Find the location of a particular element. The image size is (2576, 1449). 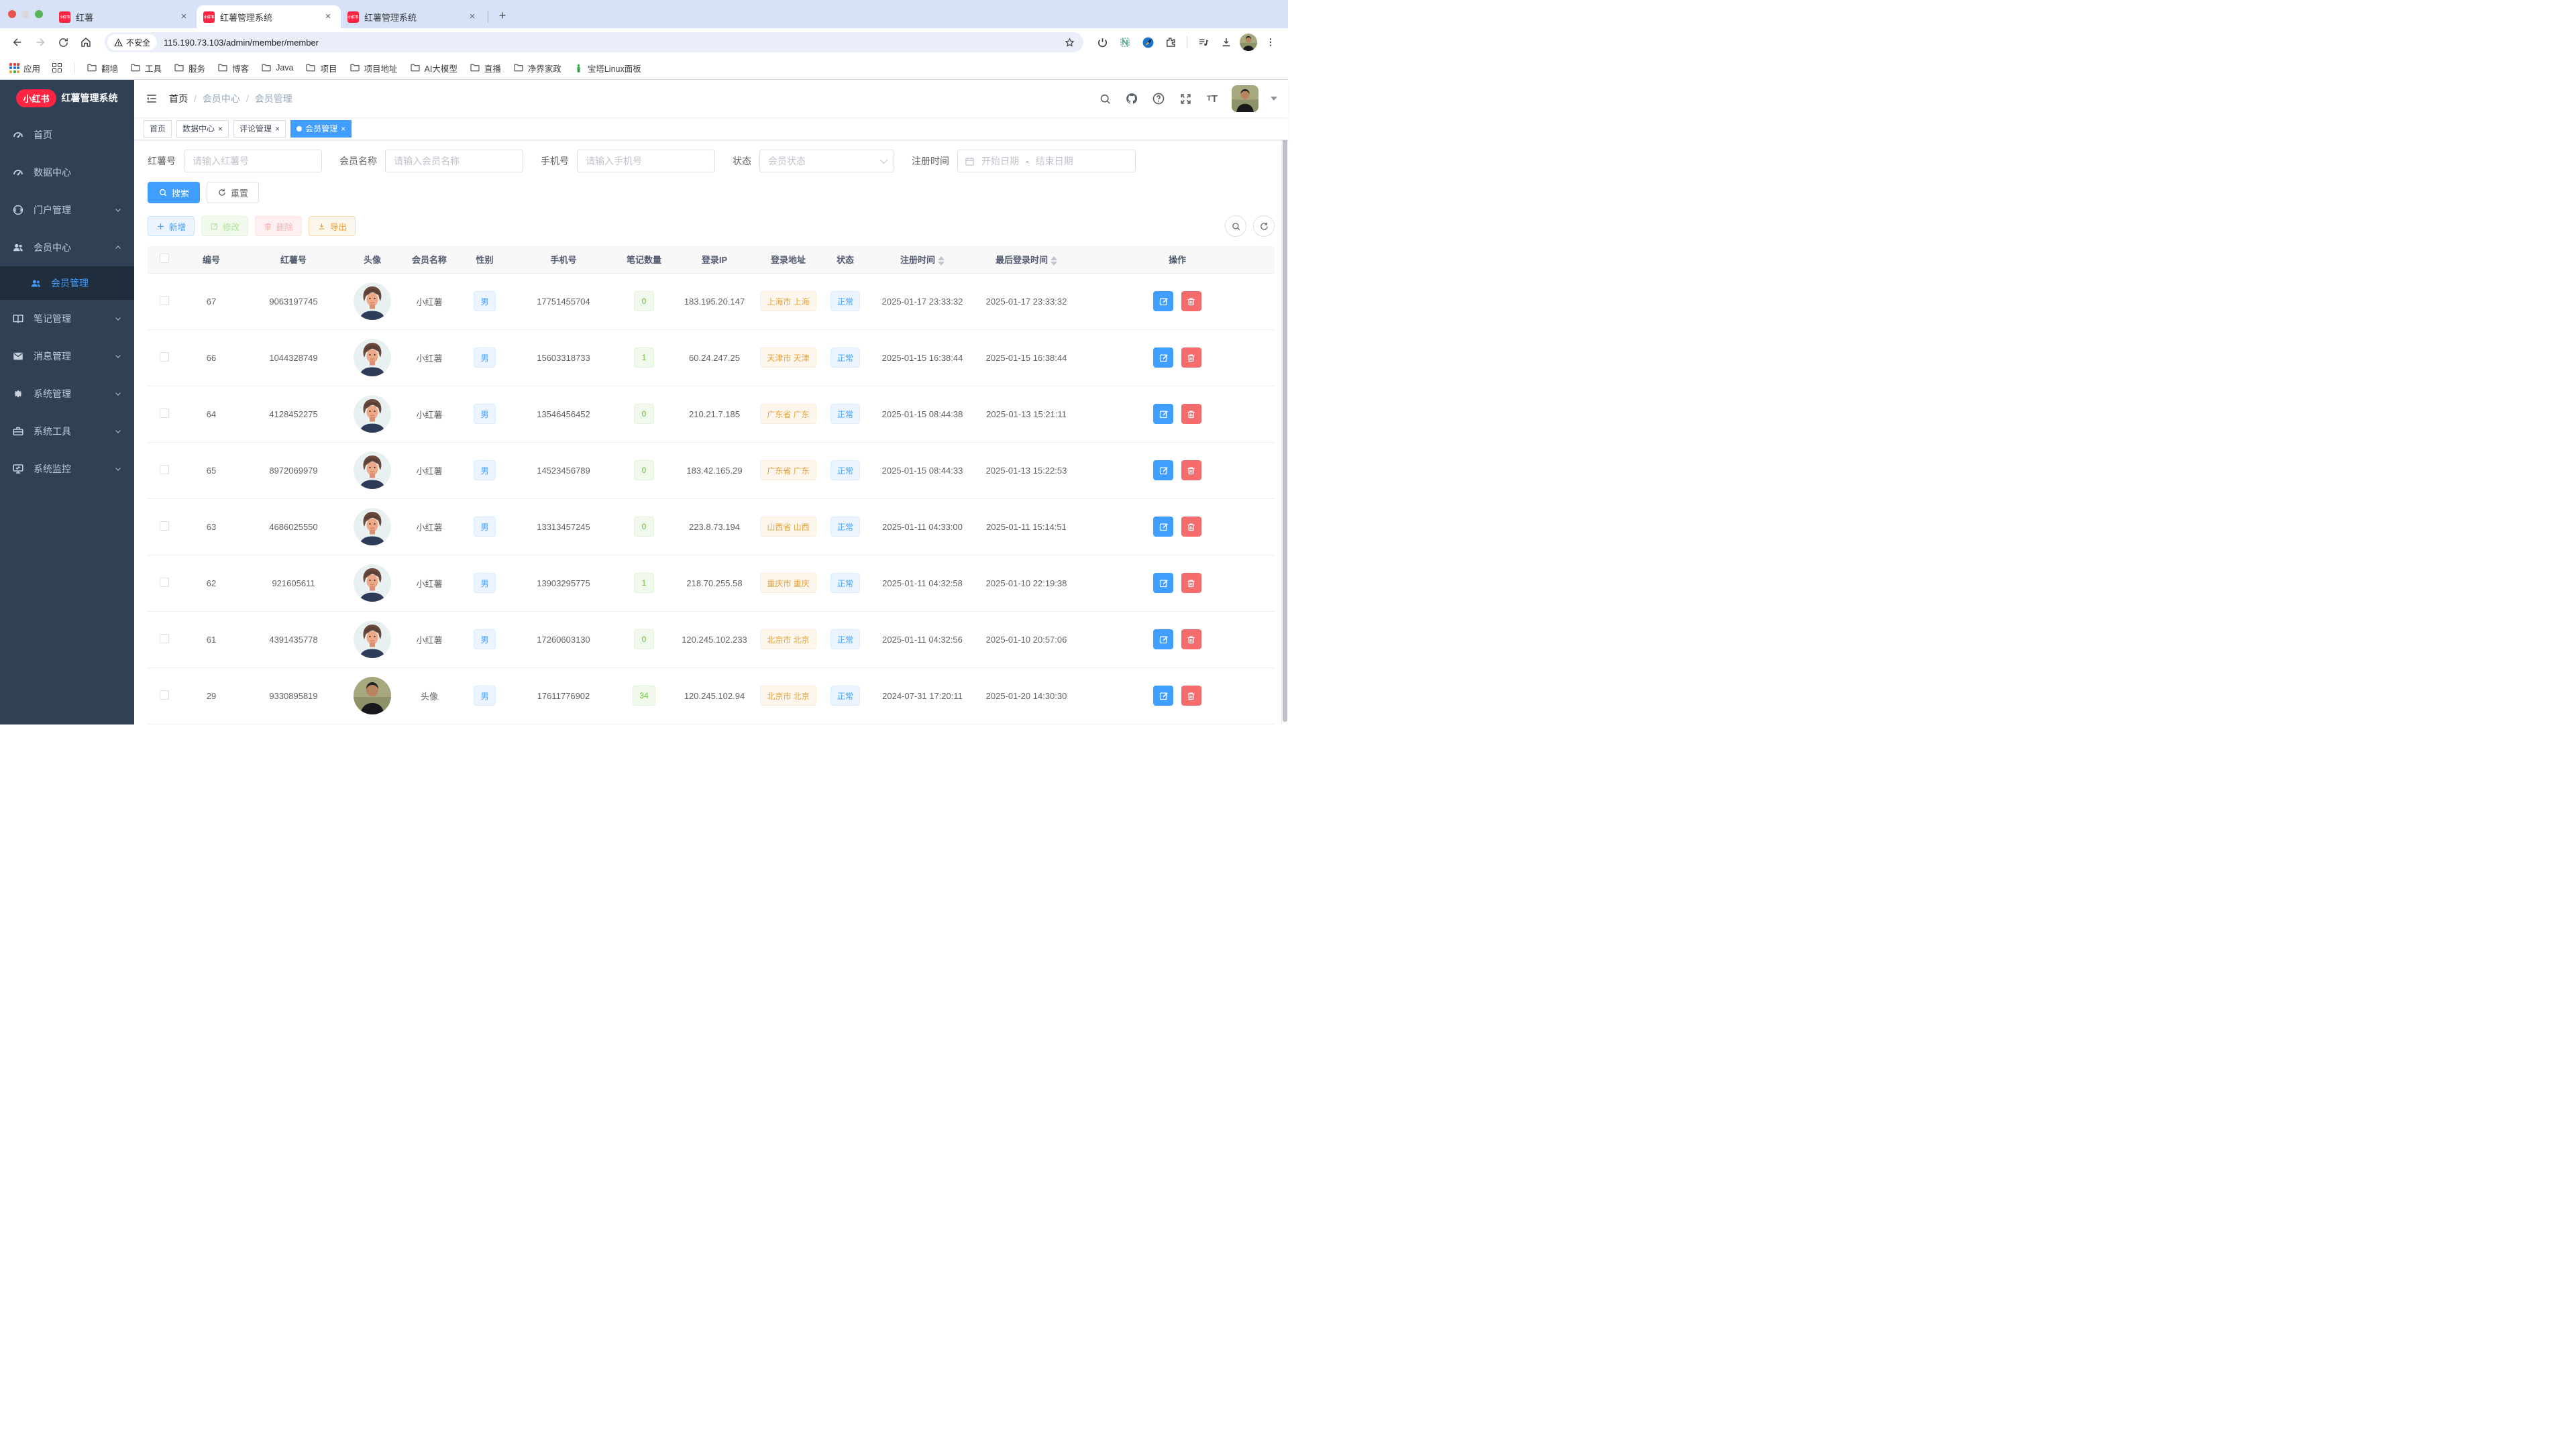

security-chip: 不安全 is located at coordinates (132, 42).